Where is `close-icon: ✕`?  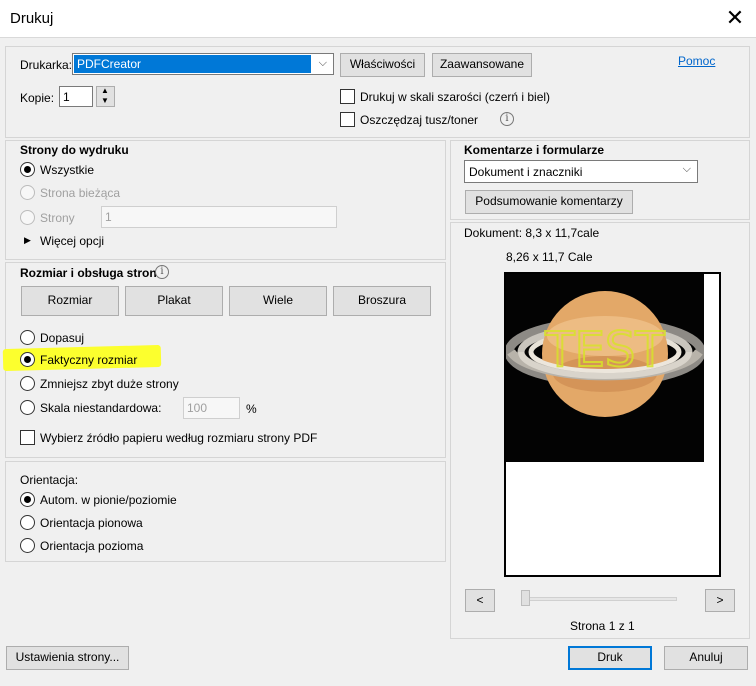 close-icon: ✕ is located at coordinates (735, 18).